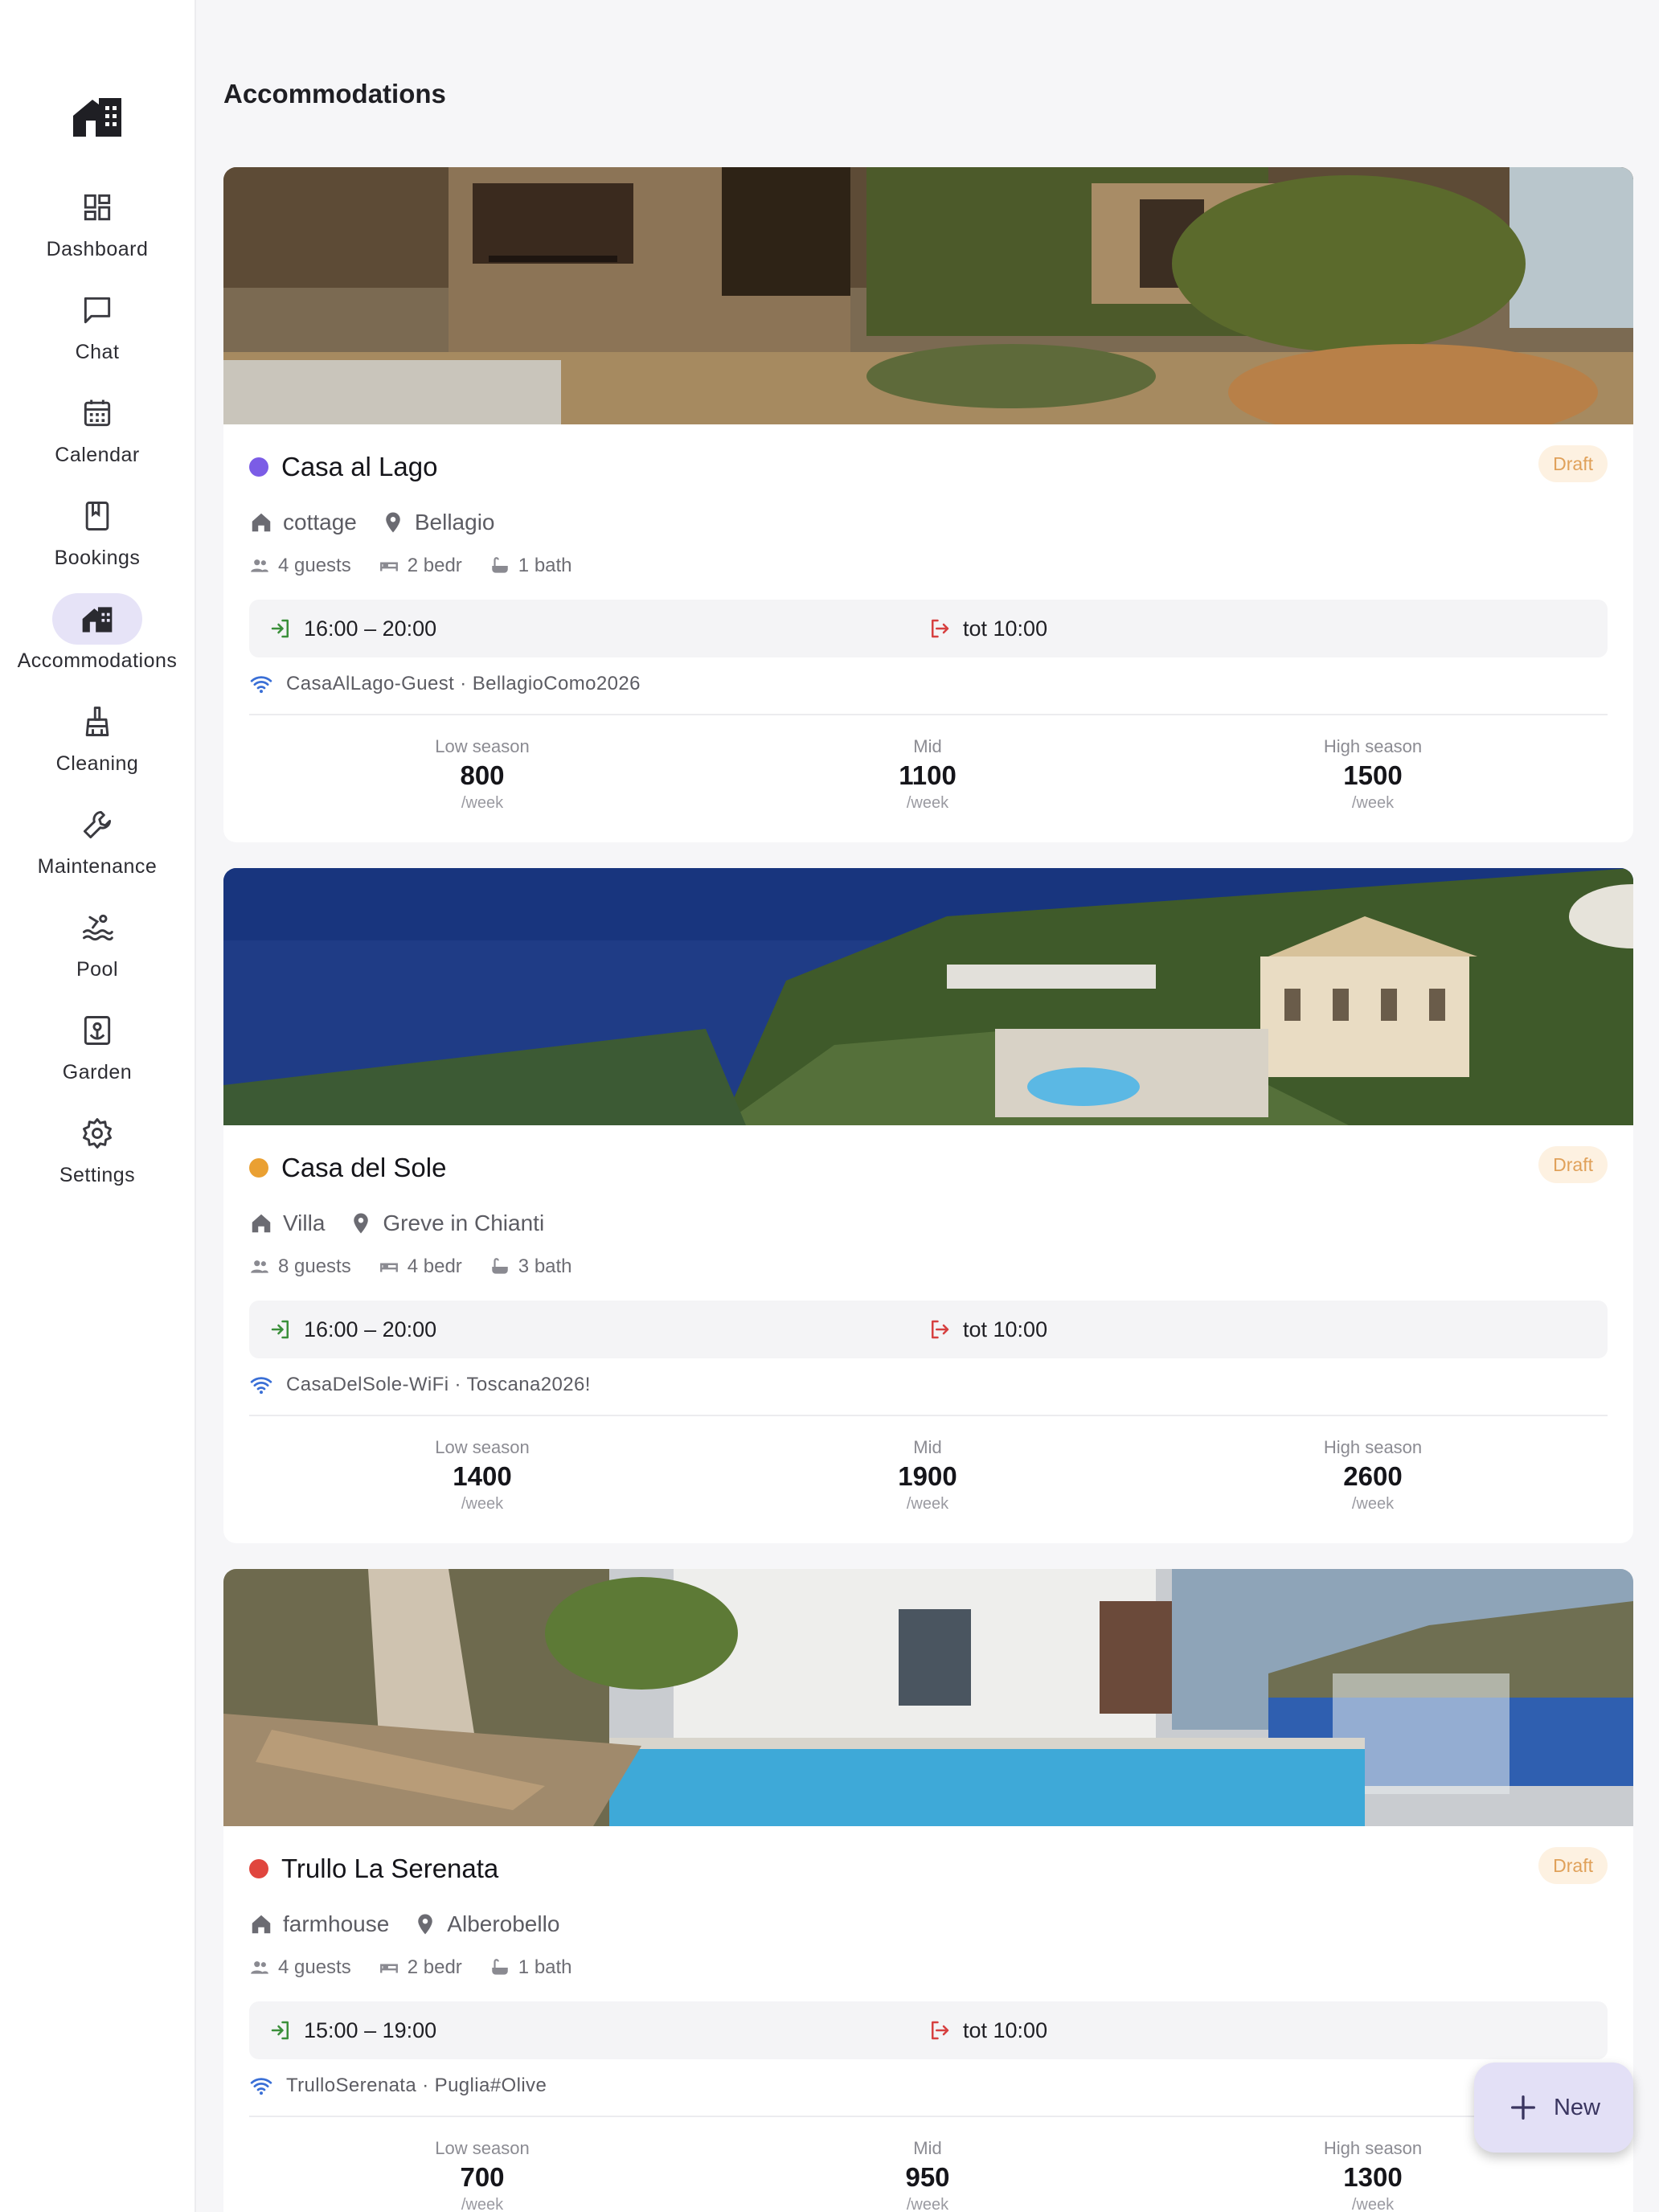  I want to click on dashboard-icon, so click(97, 207).